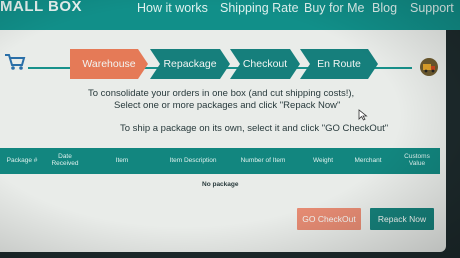 This screenshot has height=258, width=460. What do you see at coordinates (190, 64) in the screenshot?
I see `step-repackage: Repackage` at bounding box center [190, 64].